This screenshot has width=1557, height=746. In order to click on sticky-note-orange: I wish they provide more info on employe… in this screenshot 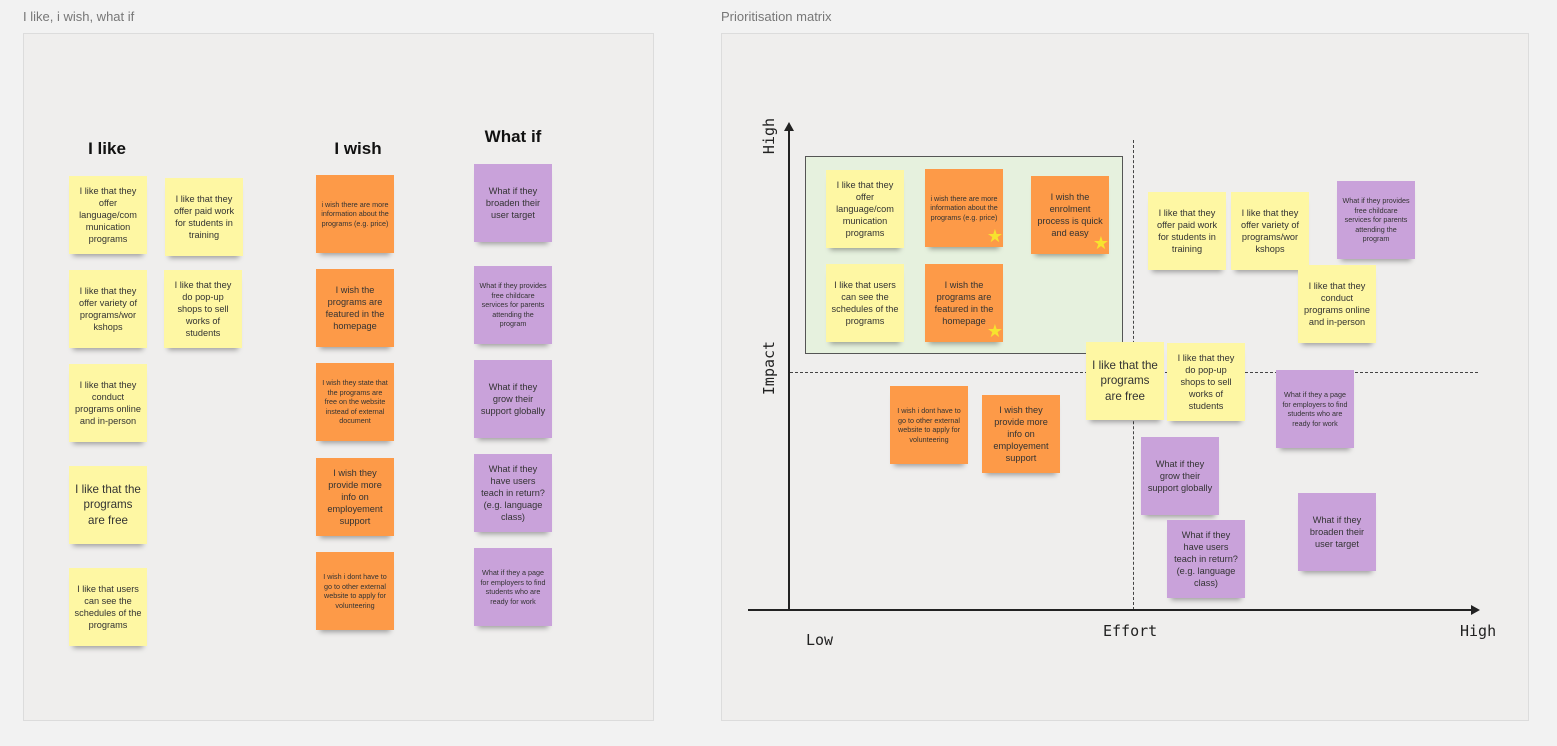, I will do `click(355, 497)`.